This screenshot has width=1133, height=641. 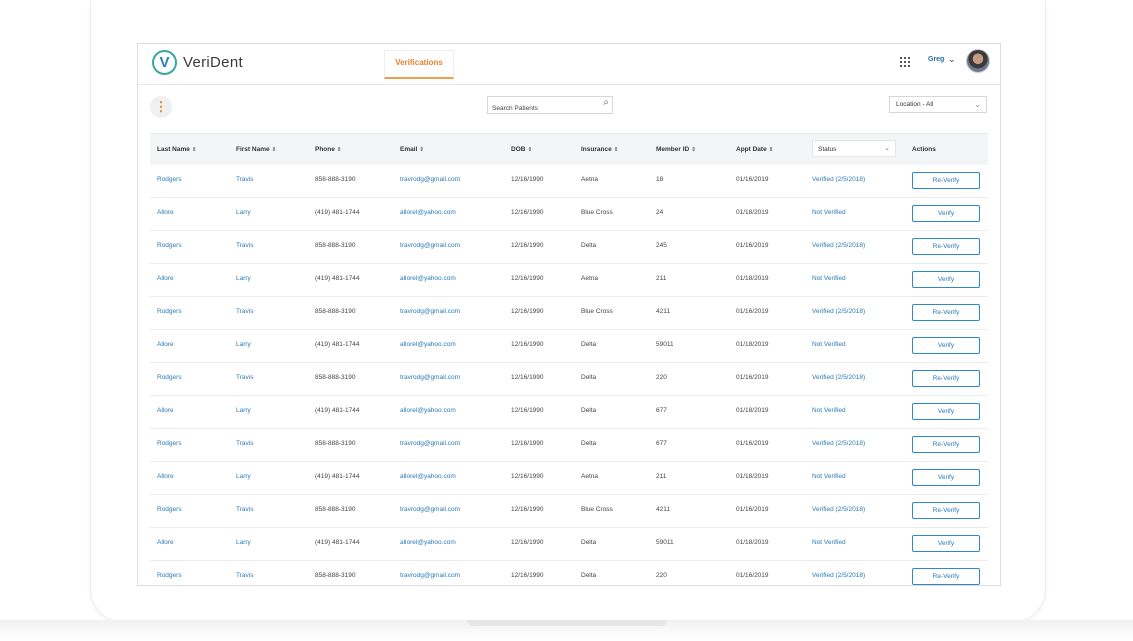 What do you see at coordinates (597, 311) in the screenshot?
I see `insurance-cell: Blue Cross` at bounding box center [597, 311].